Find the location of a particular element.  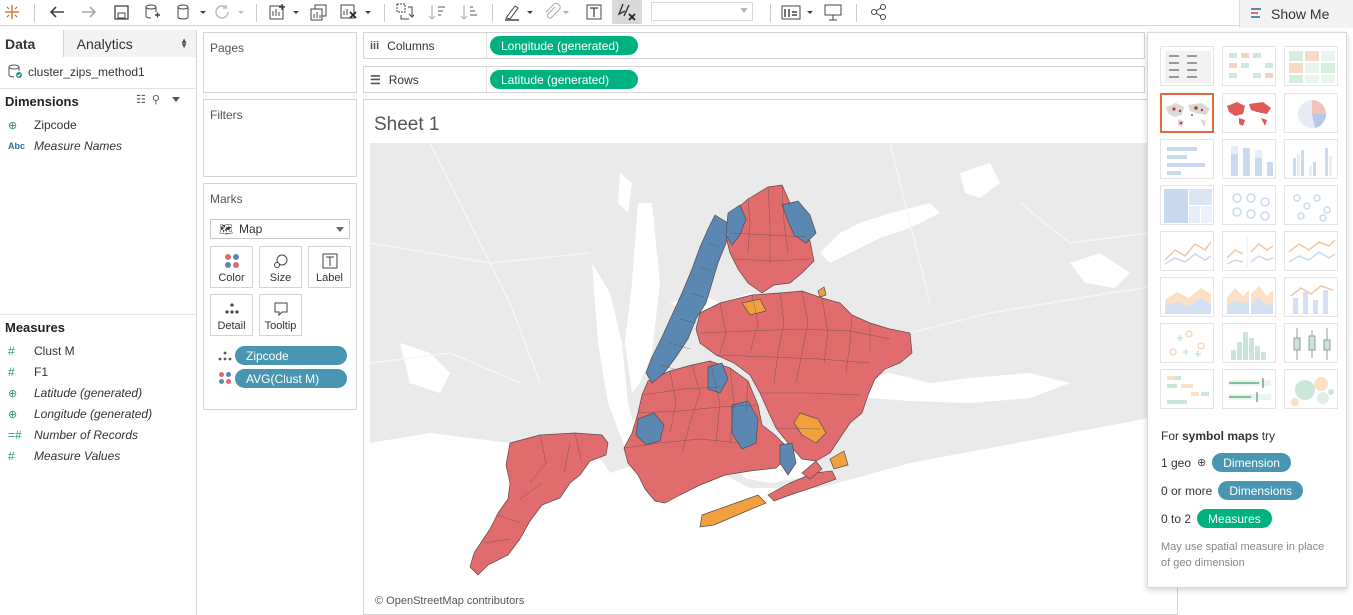

field-clust-m: # Clust M is located at coordinates (41, 351).